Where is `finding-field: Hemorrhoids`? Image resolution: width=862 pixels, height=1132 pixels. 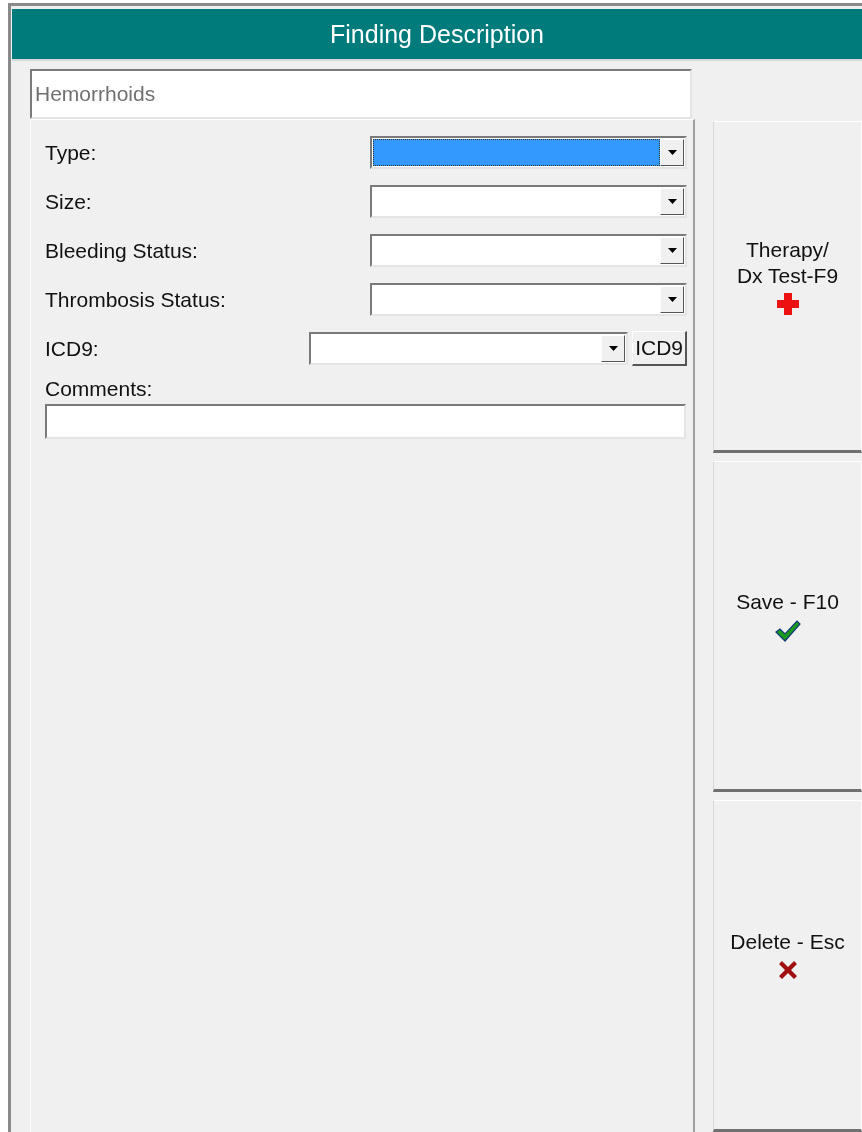 finding-field: Hemorrhoids is located at coordinates (361, 94).